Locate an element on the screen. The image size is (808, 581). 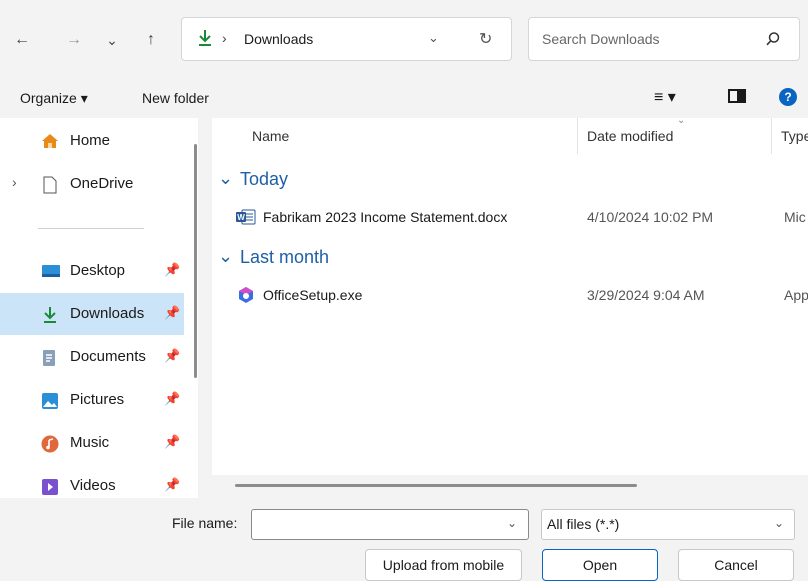
sidebar-item-label: Music is located at coordinates (90, 442).